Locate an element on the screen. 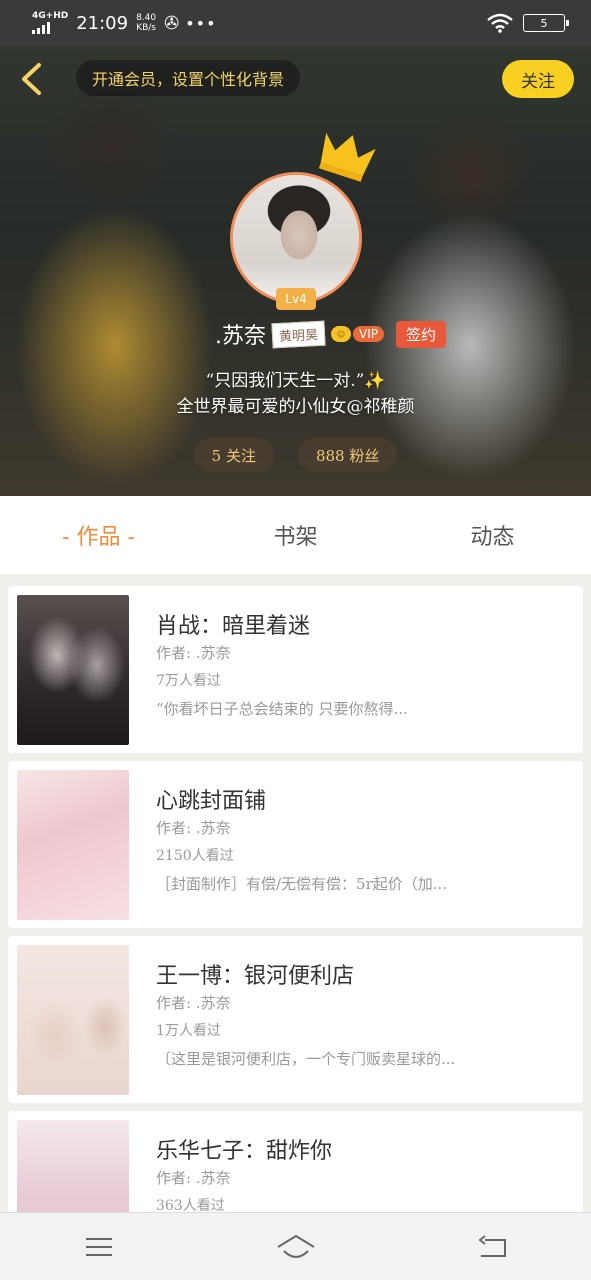  back-nav-button is located at coordinates (493, 1247).